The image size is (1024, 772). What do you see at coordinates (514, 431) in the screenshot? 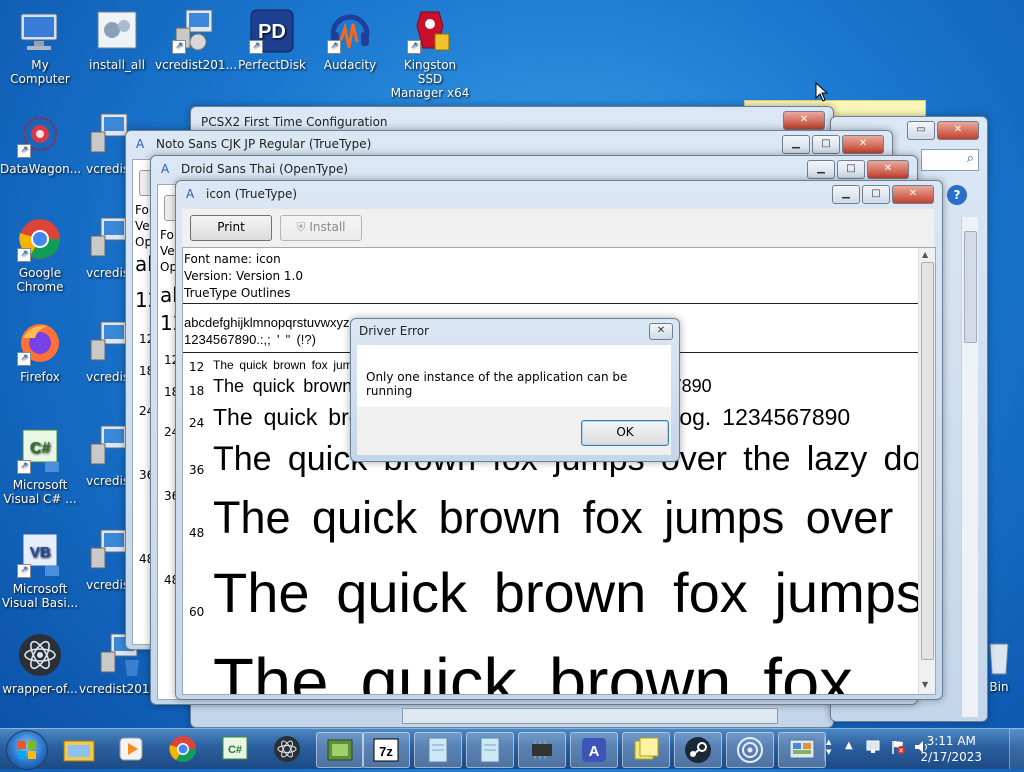
I see `dialog-footer: OK` at bounding box center [514, 431].